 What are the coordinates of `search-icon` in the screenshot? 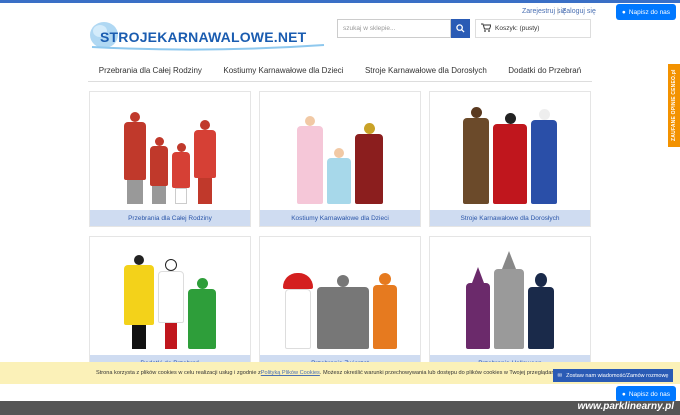 It's located at (460, 28).